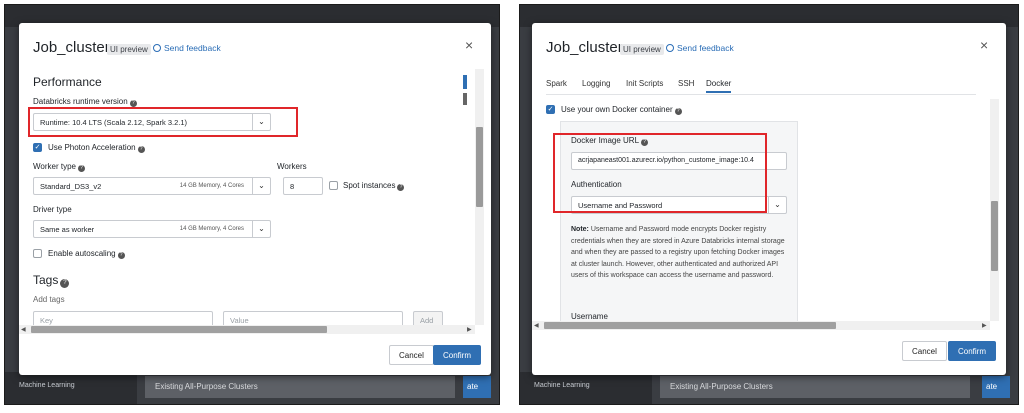 The image size is (1024, 413). I want to click on username-label: Username, so click(589, 316).